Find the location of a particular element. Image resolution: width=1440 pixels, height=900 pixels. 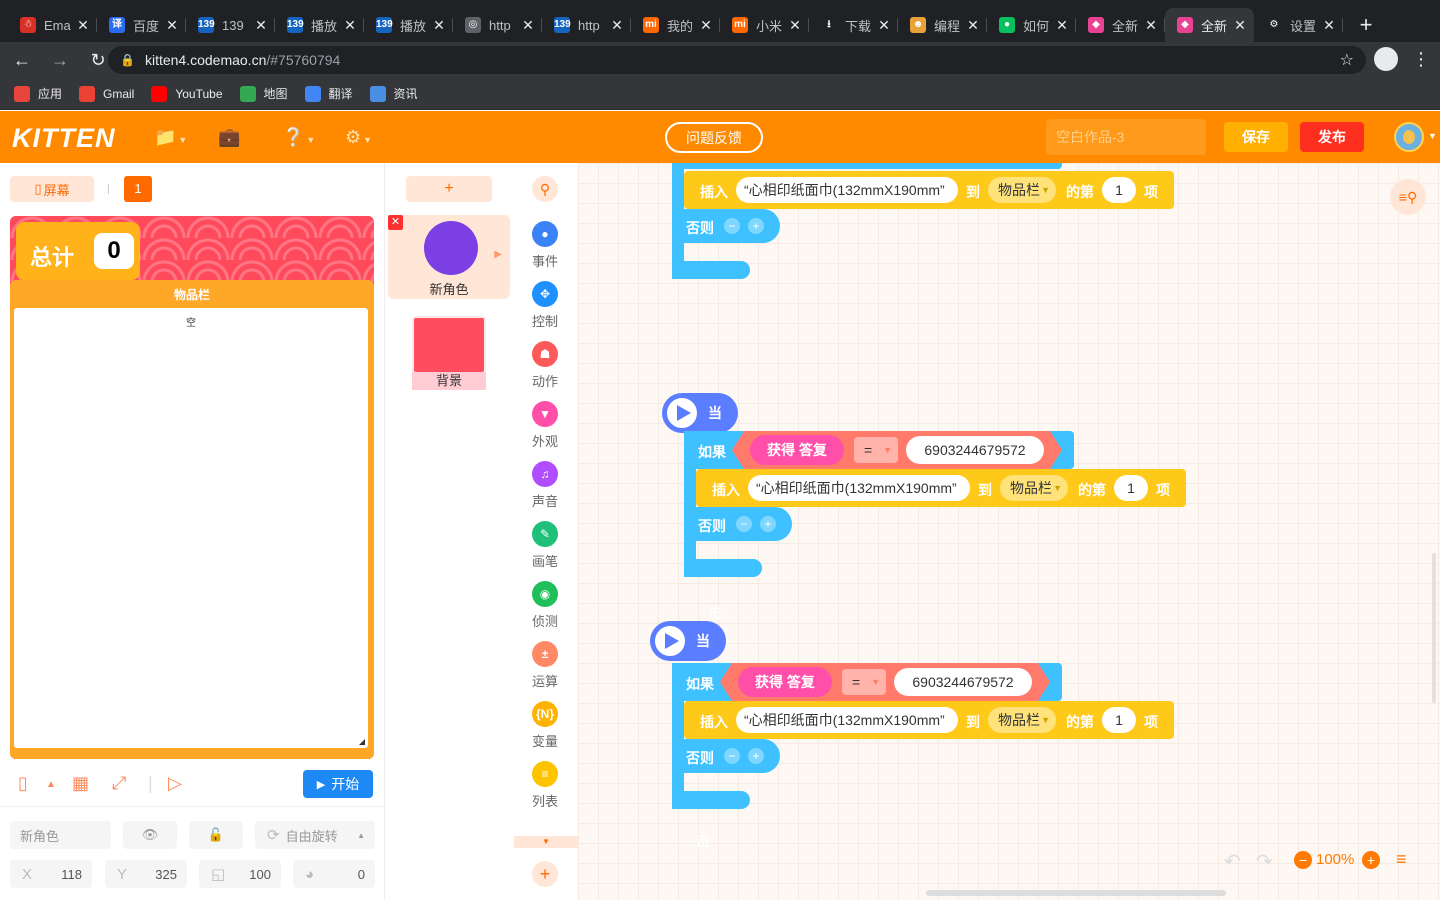

horizontal-scrollbar is located at coordinates (1076, 893).